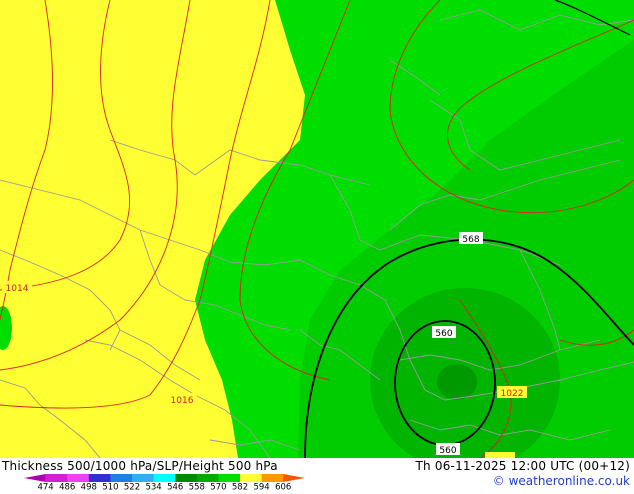  Describe the element at coordinates (561, 481) in the screenshot. I see `source-credit: © weatheronline.co.uk` at that location.